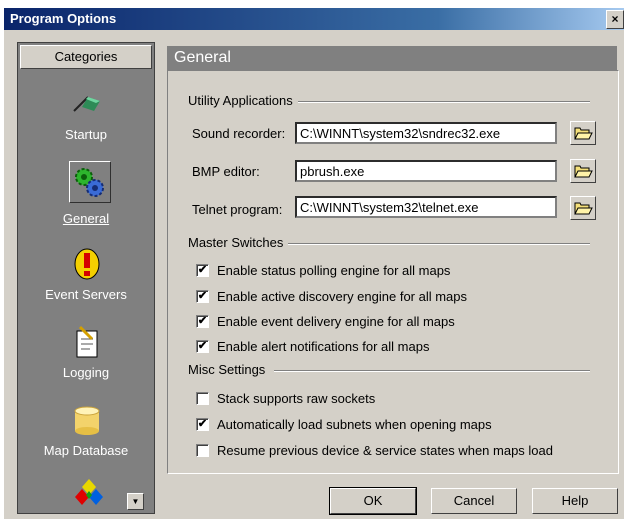 This screenshot has height=519, width=624. I want to click on ok-button: OK, so click(373, 501).